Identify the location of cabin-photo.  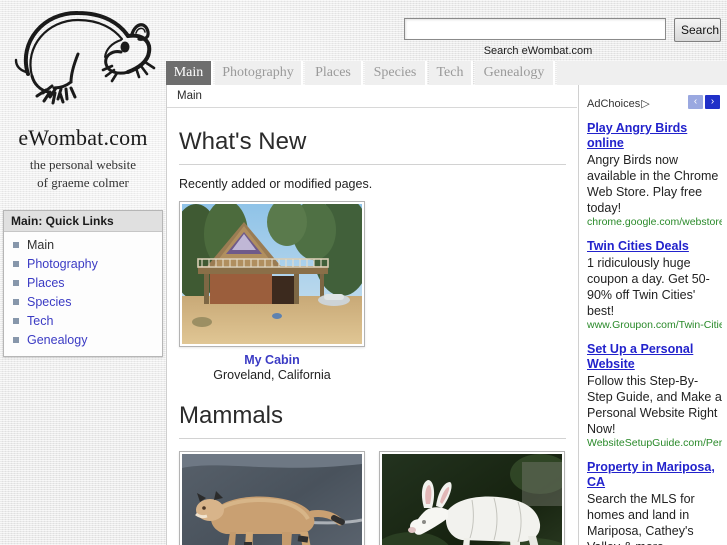
(272, 274).